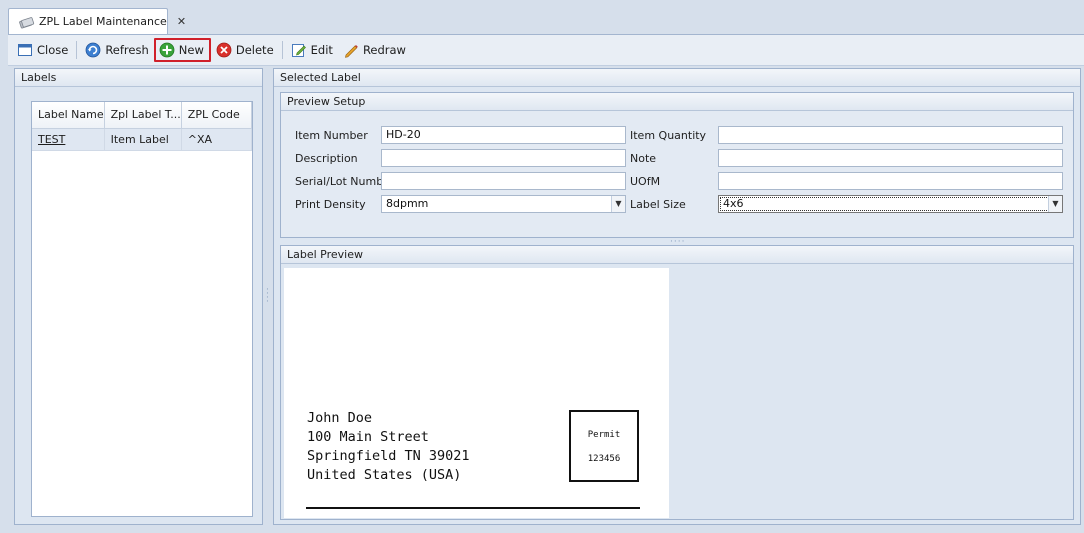 Image resolution: width=1084 pixels, height=533 pixels. What do you see at coordinates (93, 50) in the screenshot?
I see `refresh-icon` at bounding box center [93, 50].